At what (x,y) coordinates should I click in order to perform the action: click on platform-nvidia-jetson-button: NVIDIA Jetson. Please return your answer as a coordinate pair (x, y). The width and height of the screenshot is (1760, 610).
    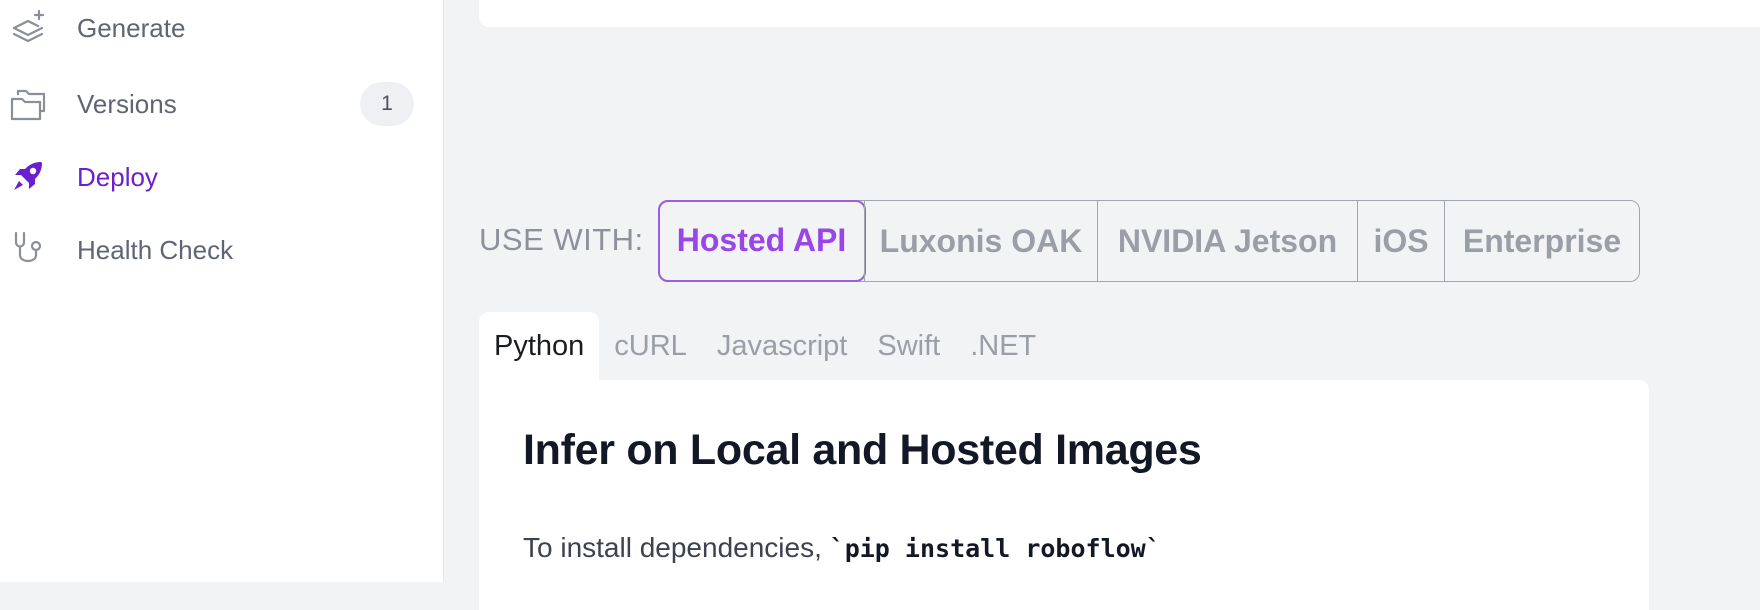
    Looking at the image, I should click on (1227, 241).